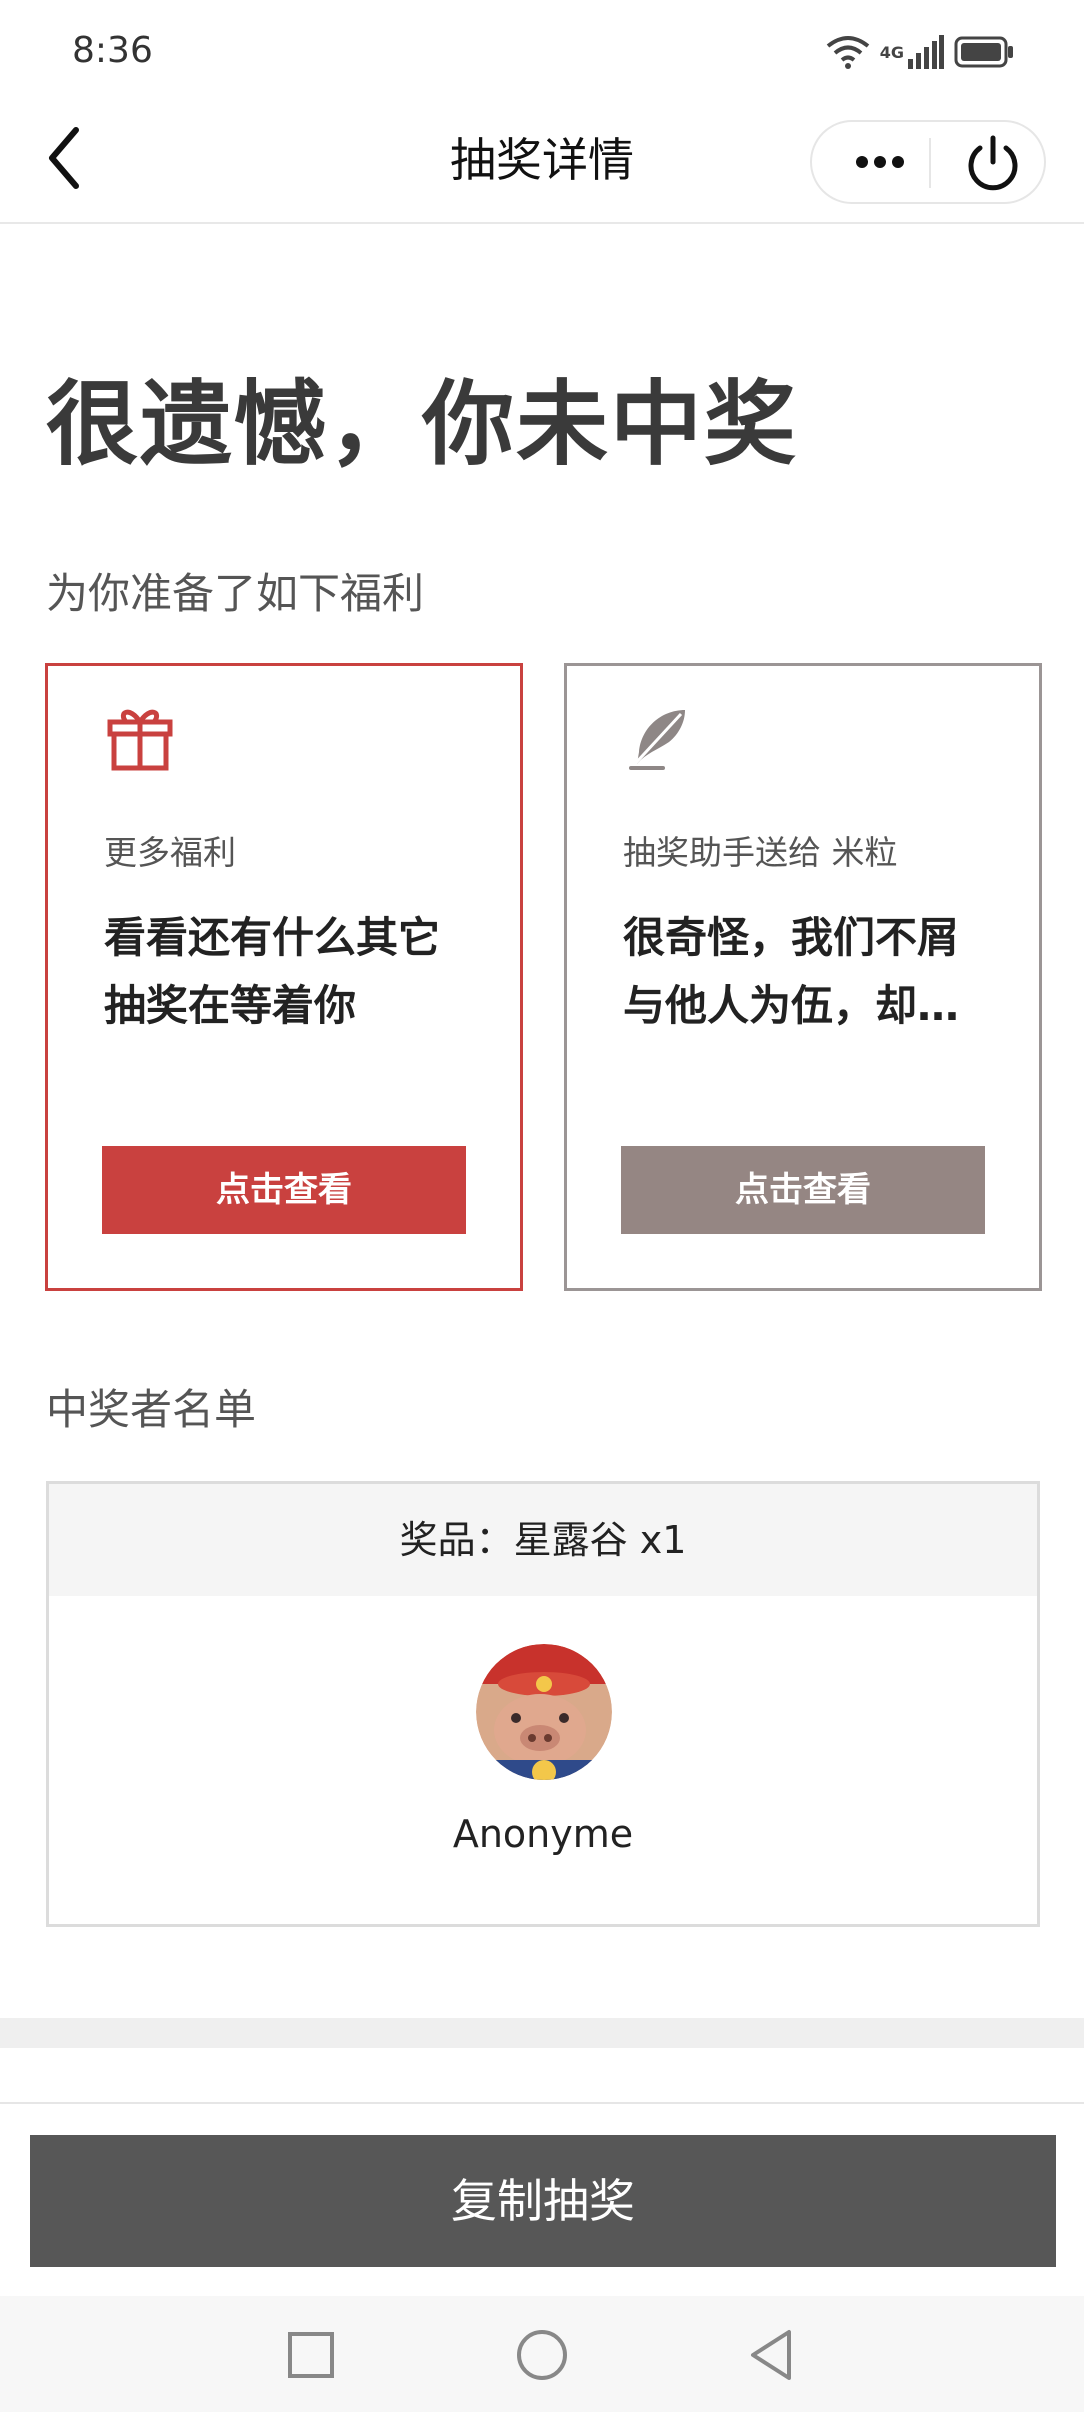  What do you see at coordinates (151, 1409) in the screenshot?
I see `winners-label: 中奖者名单` at bounding box center [151, 1409].